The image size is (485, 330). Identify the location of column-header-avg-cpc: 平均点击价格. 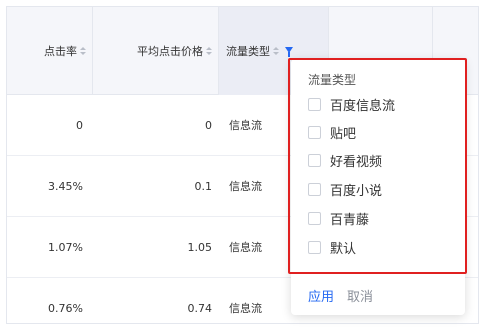
(156, 51).